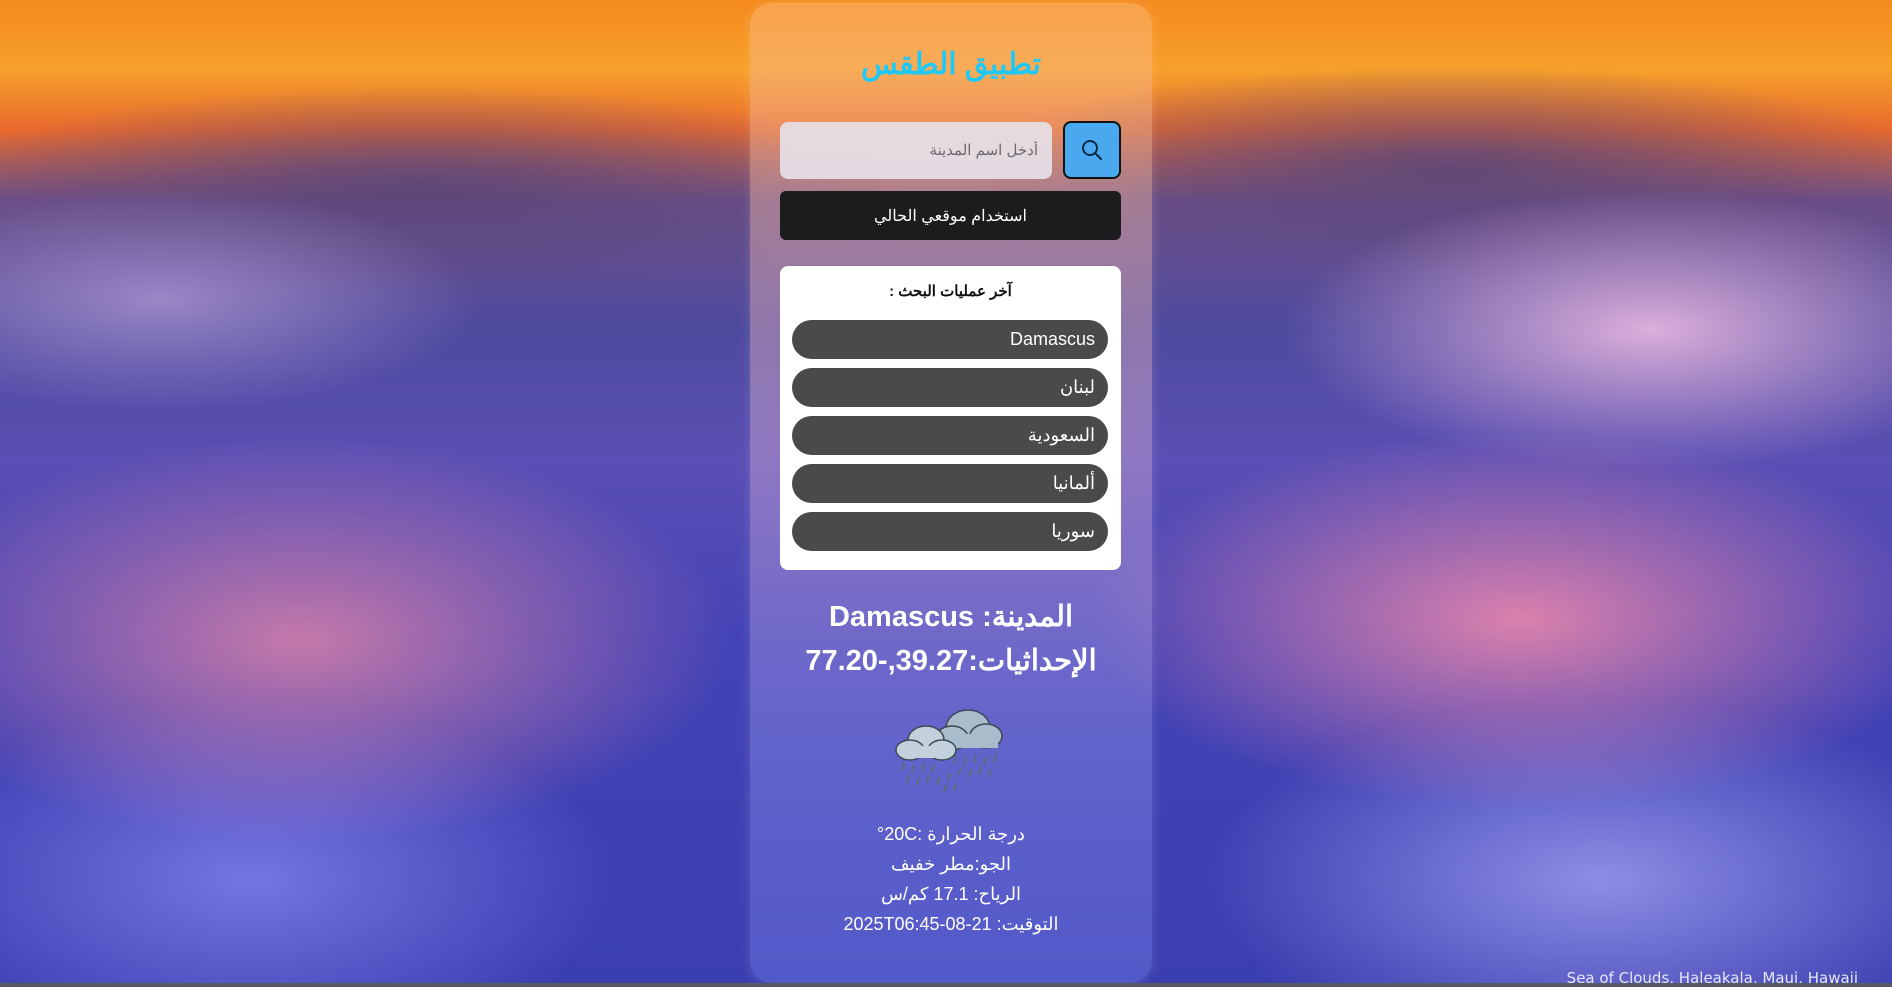  Describe the element at coordinates (950, 435) in the screenshot. I see `recent-search-item: السعودية` at that location.